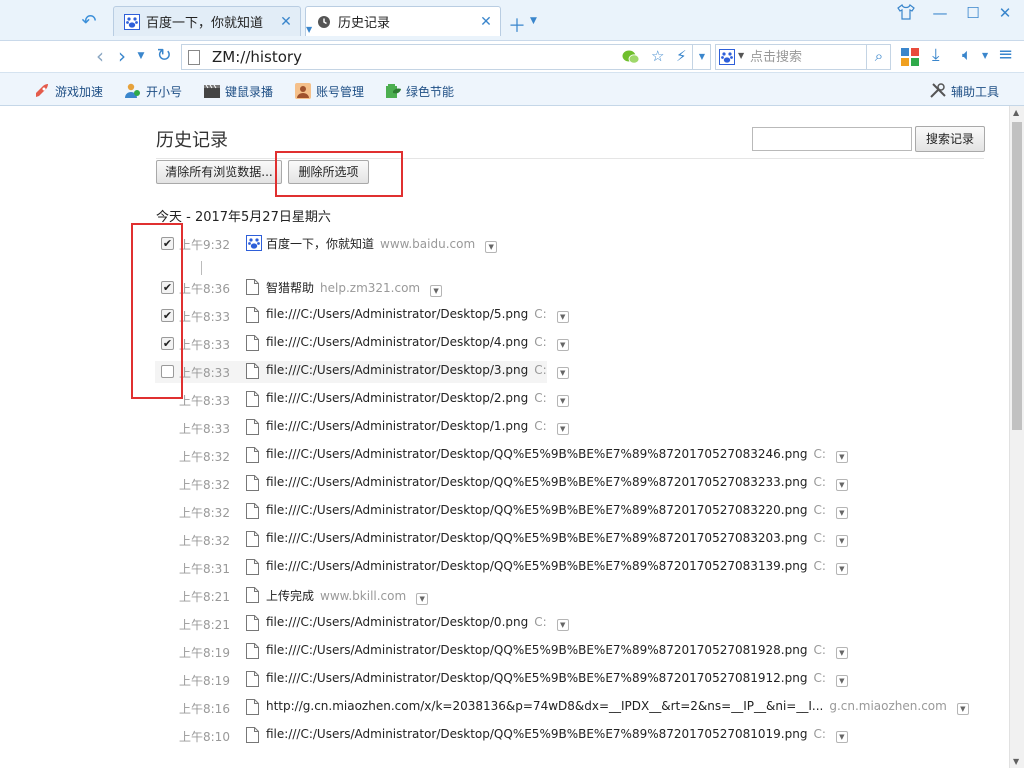  What do you see at coordinates (741, 55) in the screenshot?
I see `search-engine-chevron-down-icon: ▼` at bounding box center [741, 55].